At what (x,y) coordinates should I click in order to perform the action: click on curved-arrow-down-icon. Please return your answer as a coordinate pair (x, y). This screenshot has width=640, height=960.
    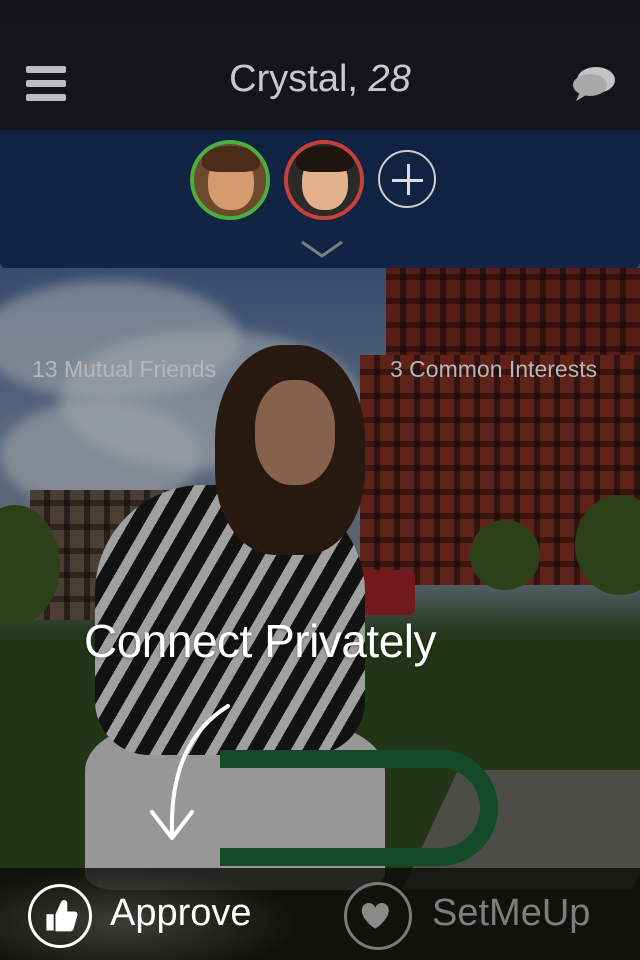
    Looking at the image, I should click on (190, 772).